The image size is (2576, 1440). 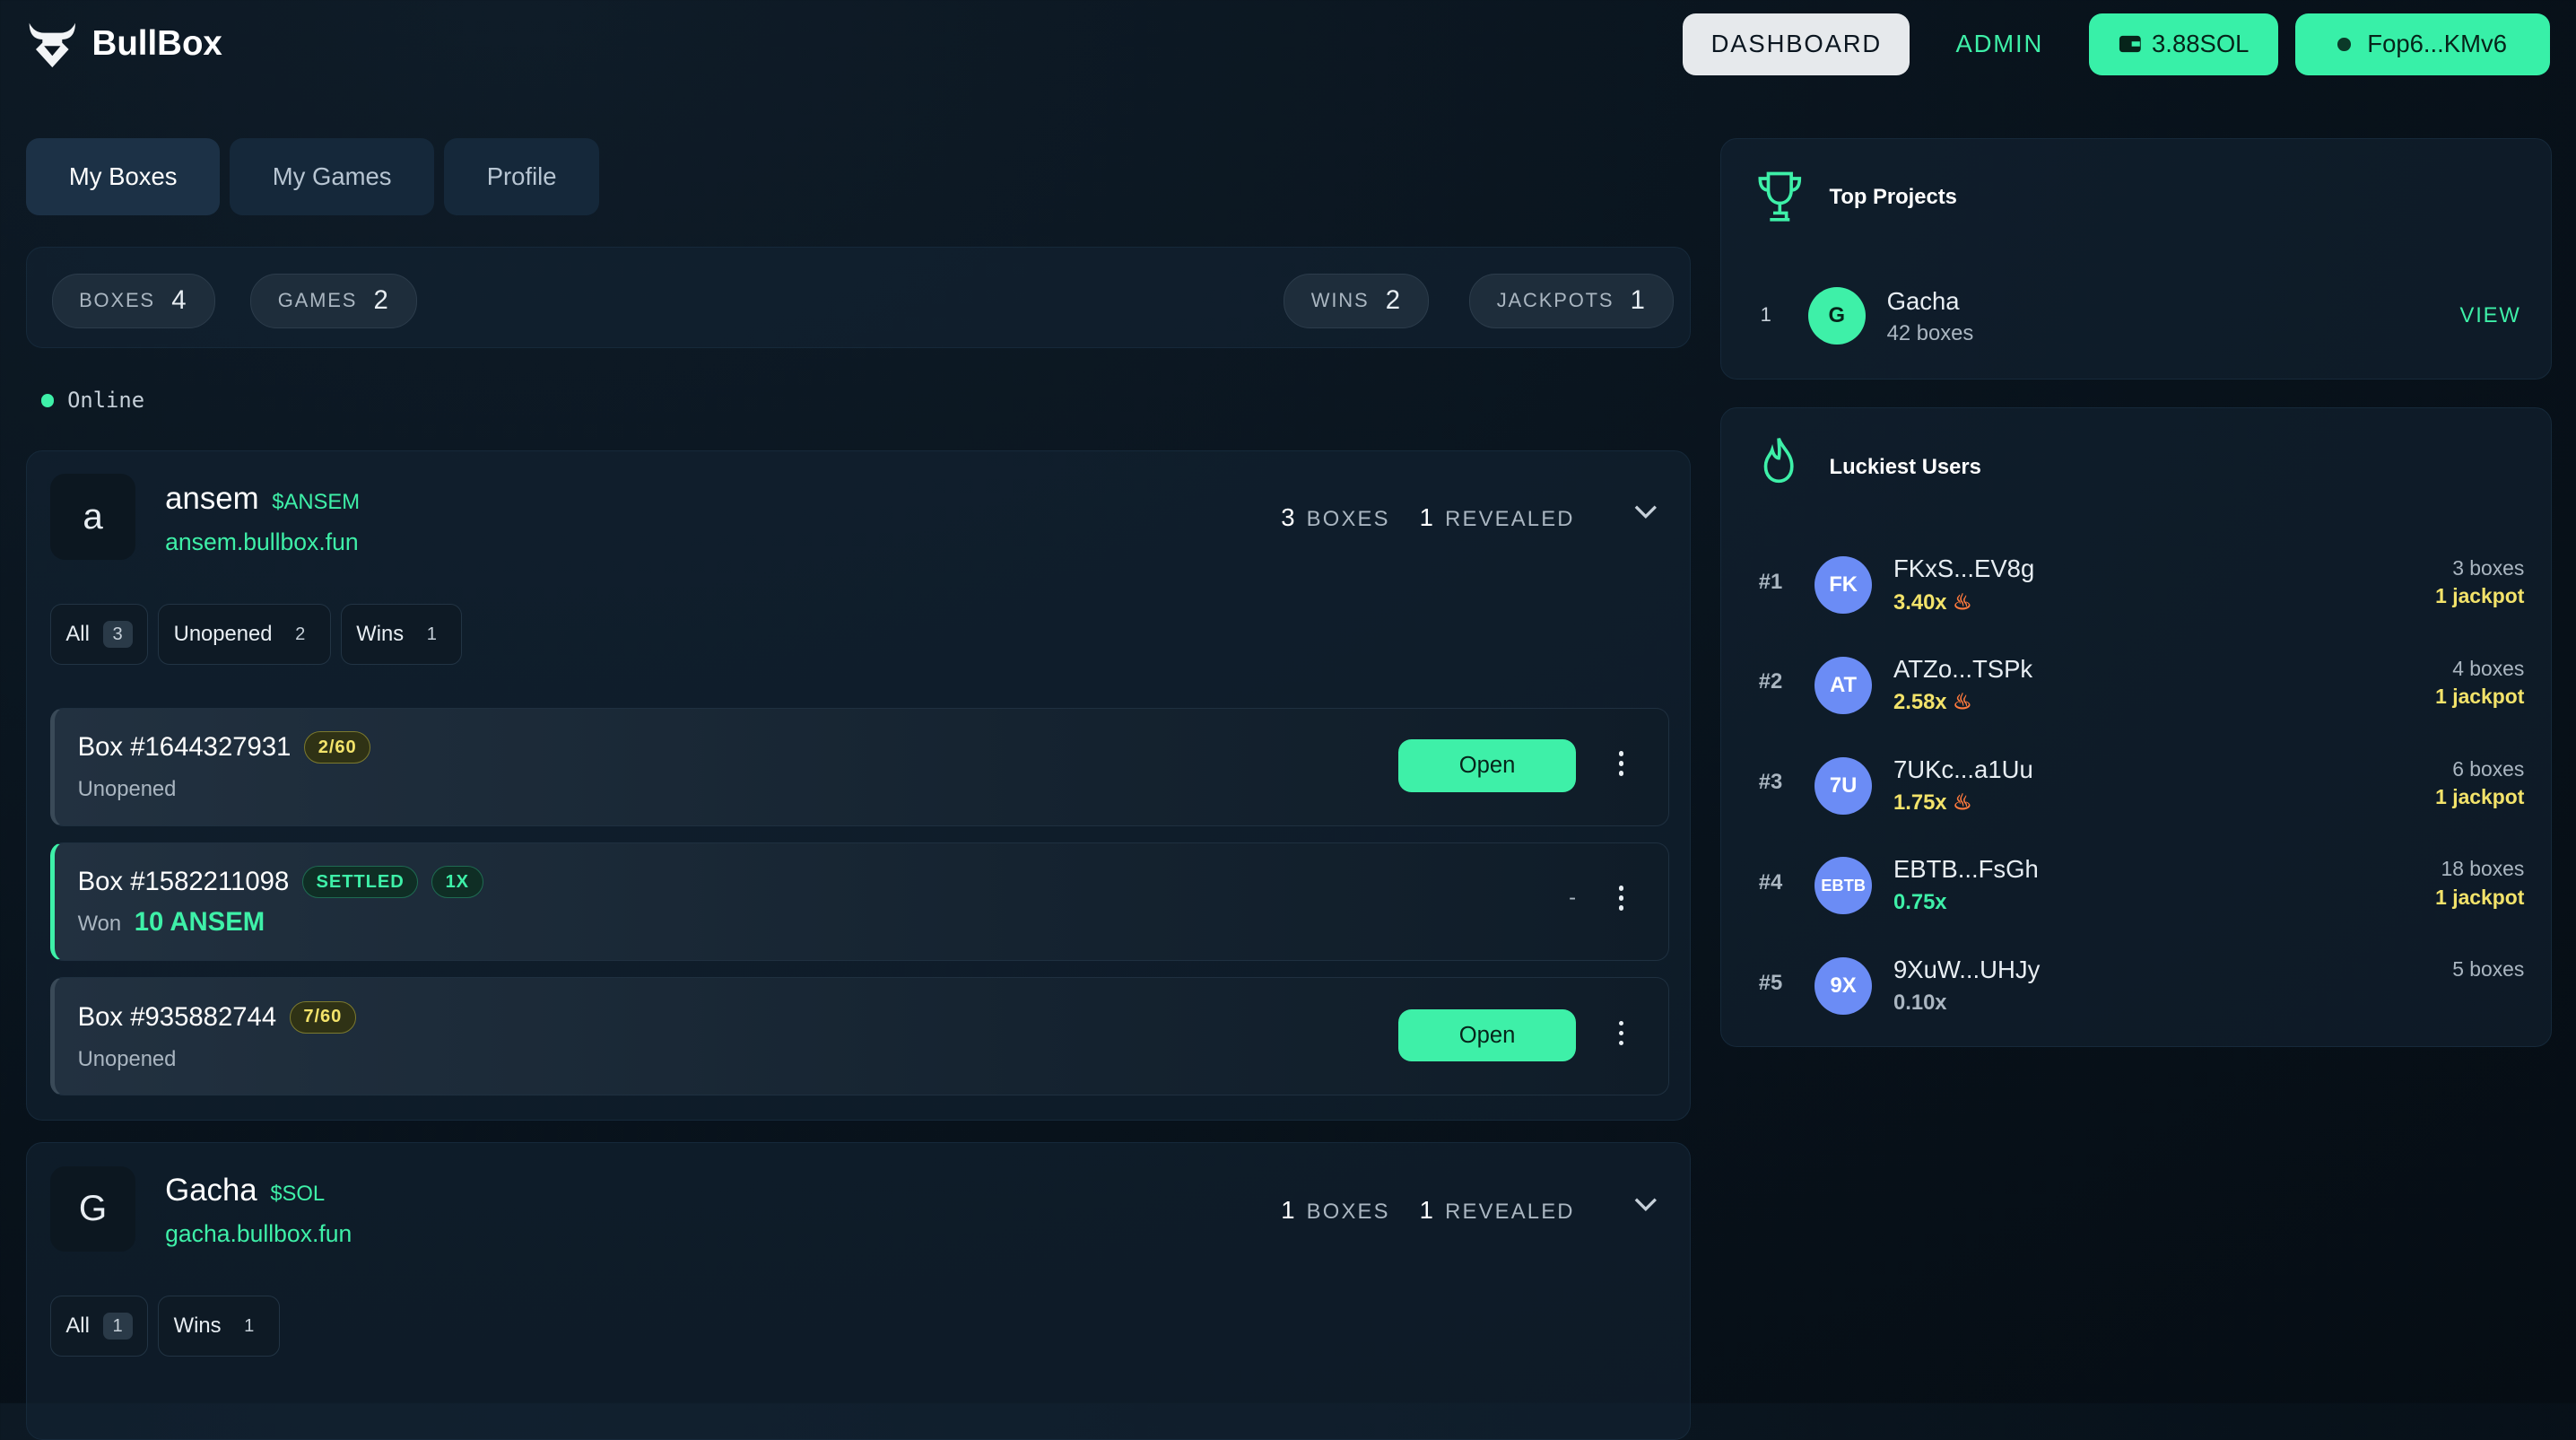 What do you see at coordinates (2136, 987) in the screenshot?
I see `user-row: #5 9X 9XuW...UHJy 0.10x 5 boxes` at bounding box center [2136, 987].